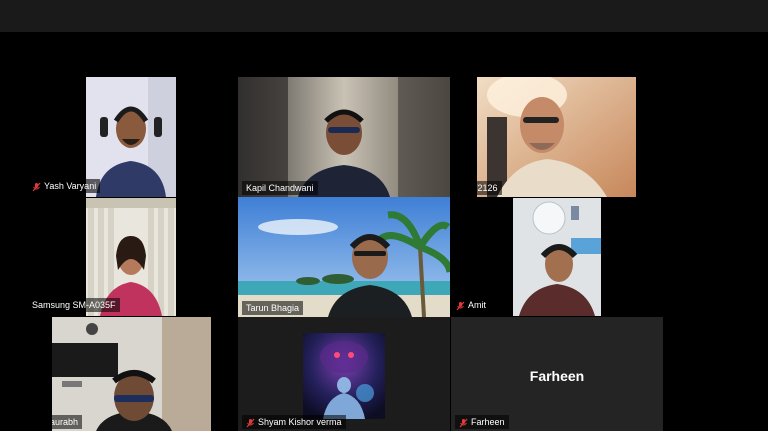 This screenshot has width=768, height=431. I want to click on shiva-avatar-image, so click(344, 376).